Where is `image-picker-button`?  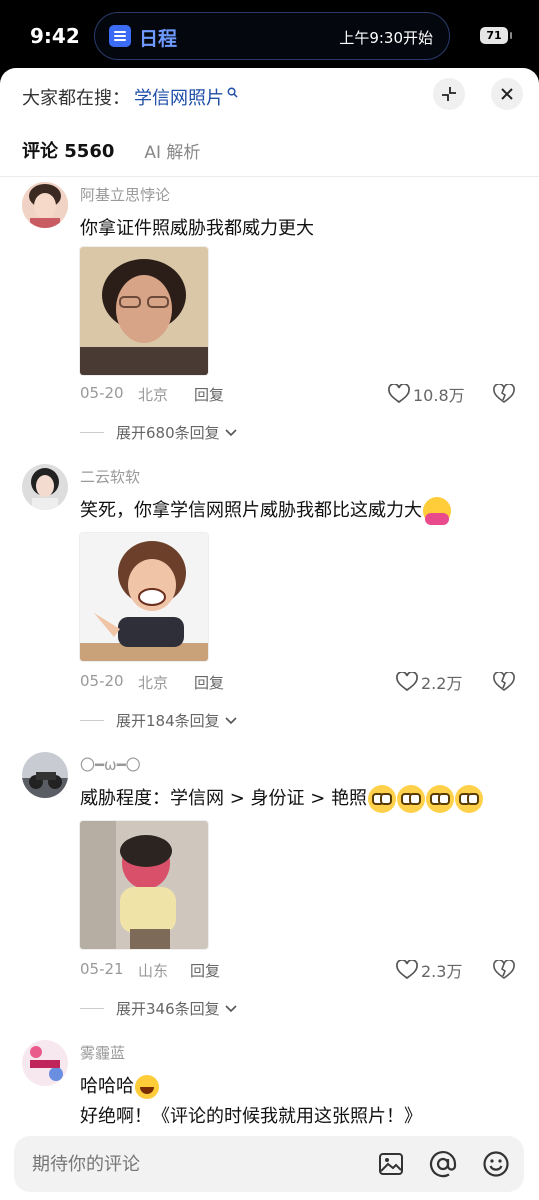 image-picker-button is located at coordinates (391, 1164).